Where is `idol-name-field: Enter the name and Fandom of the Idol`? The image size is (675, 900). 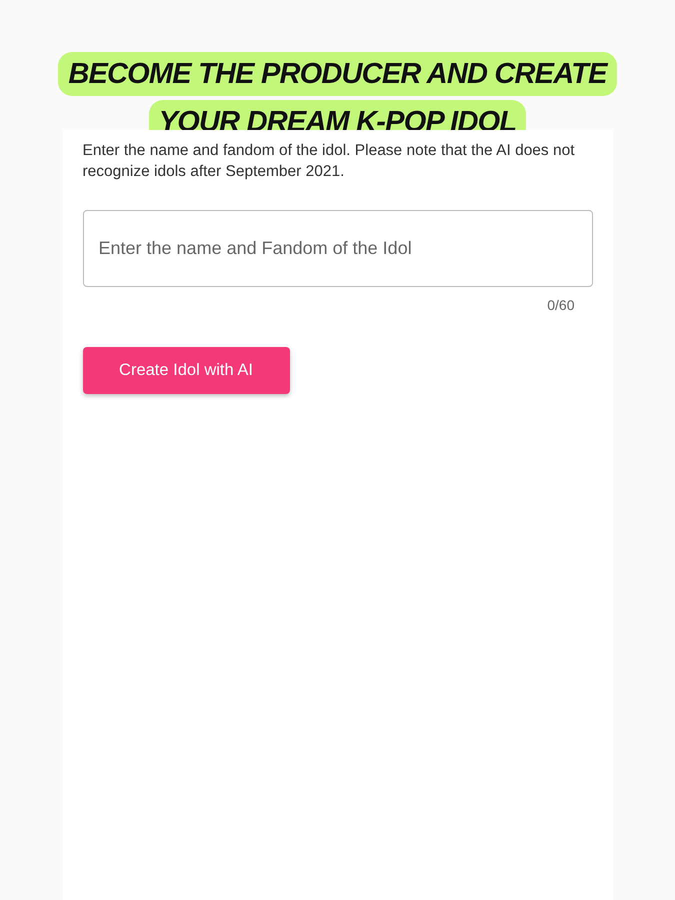
idol-name-field: Enter the name and Fandom of the Idol is located at coordinates (337, 248).